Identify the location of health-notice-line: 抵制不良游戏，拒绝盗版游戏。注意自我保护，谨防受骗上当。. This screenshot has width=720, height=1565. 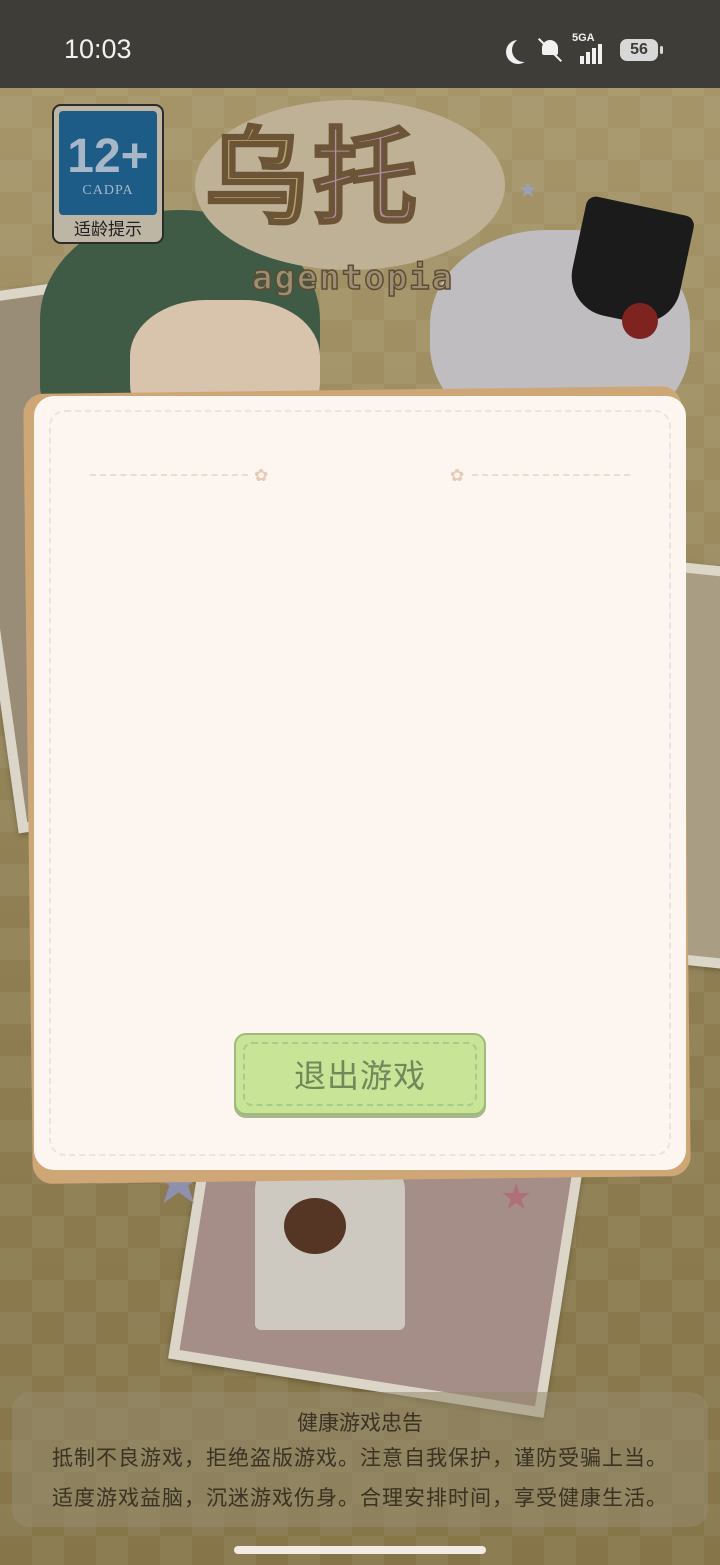
(360, 1458).